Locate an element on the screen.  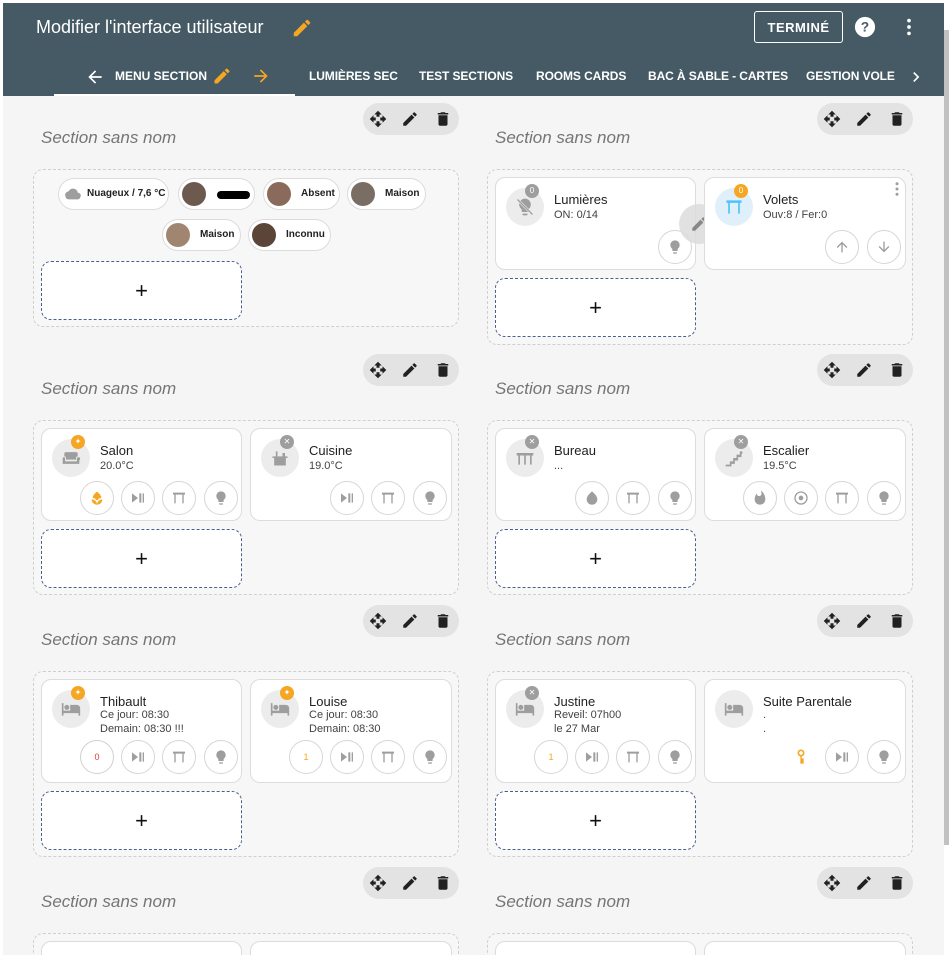
tab-bac-a-sable: BAC À SABLE - CARTES is located at coordinates (718, 76).